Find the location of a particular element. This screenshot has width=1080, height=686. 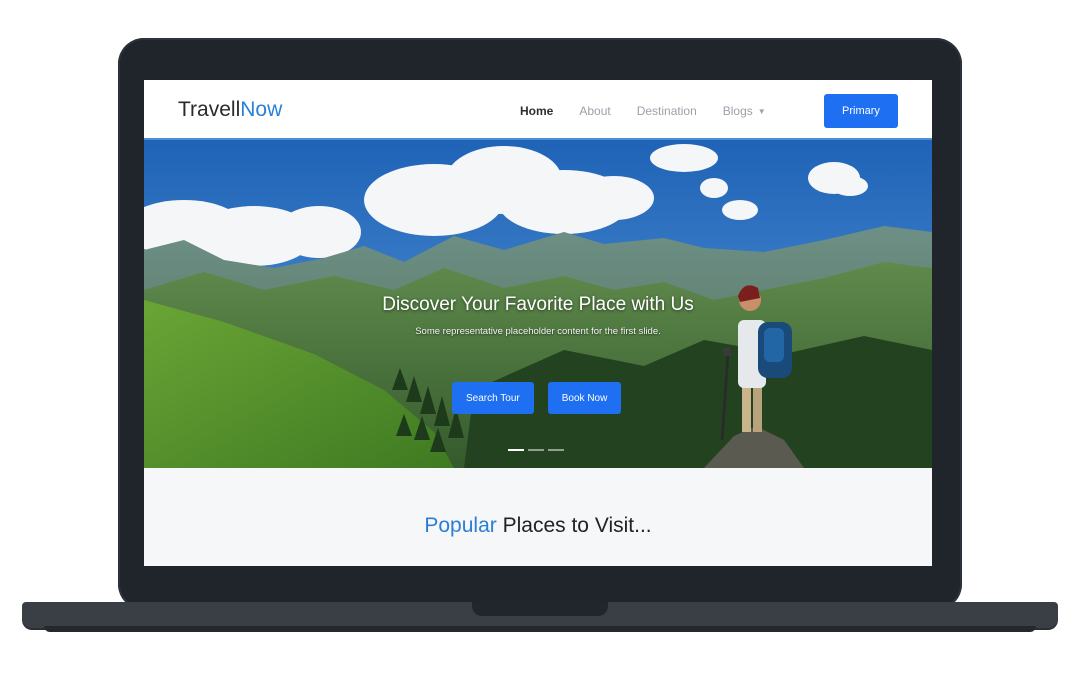

laptop-base-shadow is located at coordinates (540, 629).